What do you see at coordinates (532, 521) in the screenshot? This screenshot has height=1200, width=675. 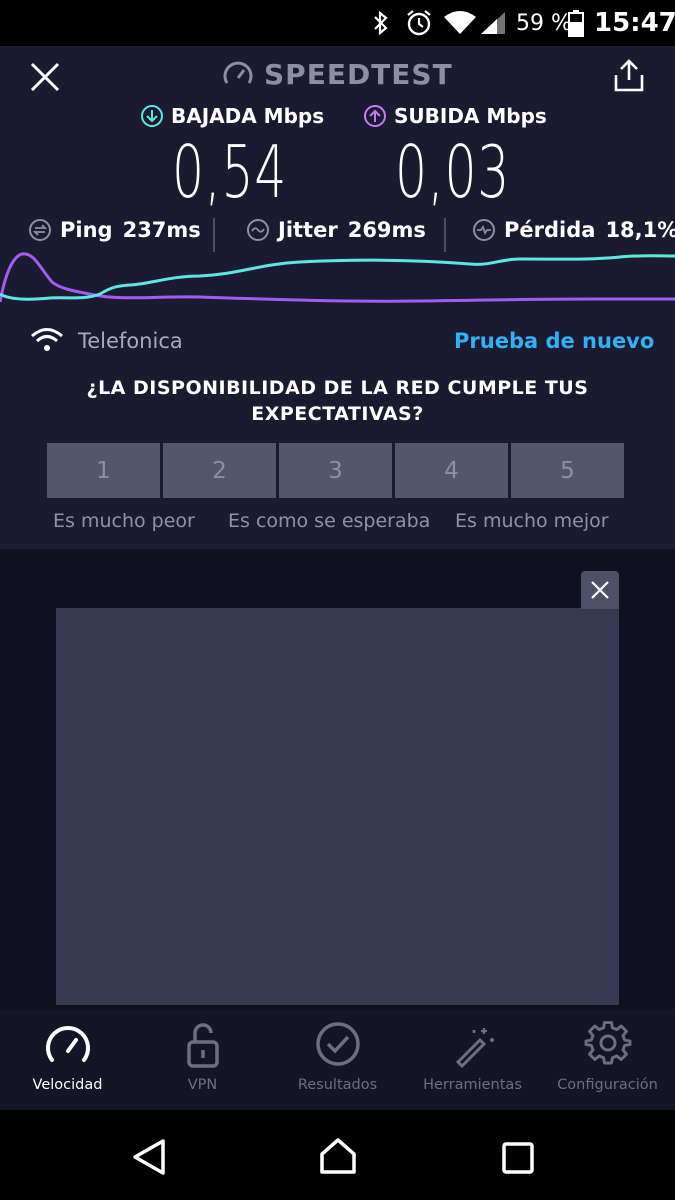 I see `rating-caption-better: Es mucho mejor` at bounding box center [532, 521].